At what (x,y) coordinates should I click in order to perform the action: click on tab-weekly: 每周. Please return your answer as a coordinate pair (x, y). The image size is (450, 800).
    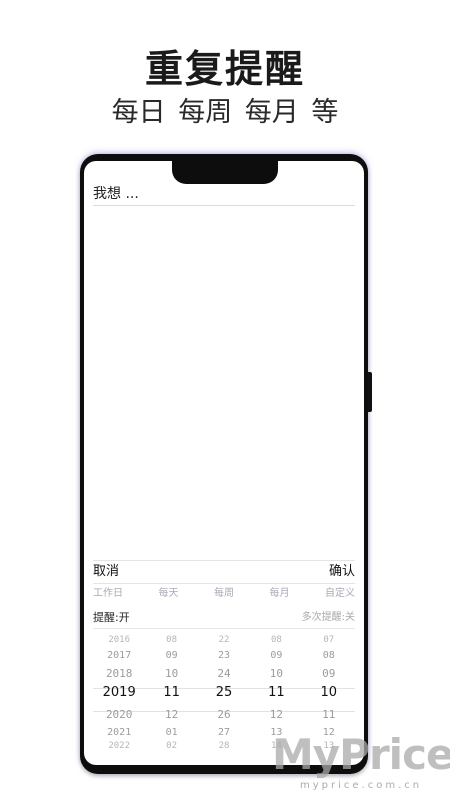
    Looking at the image, I should click on (224, 594).